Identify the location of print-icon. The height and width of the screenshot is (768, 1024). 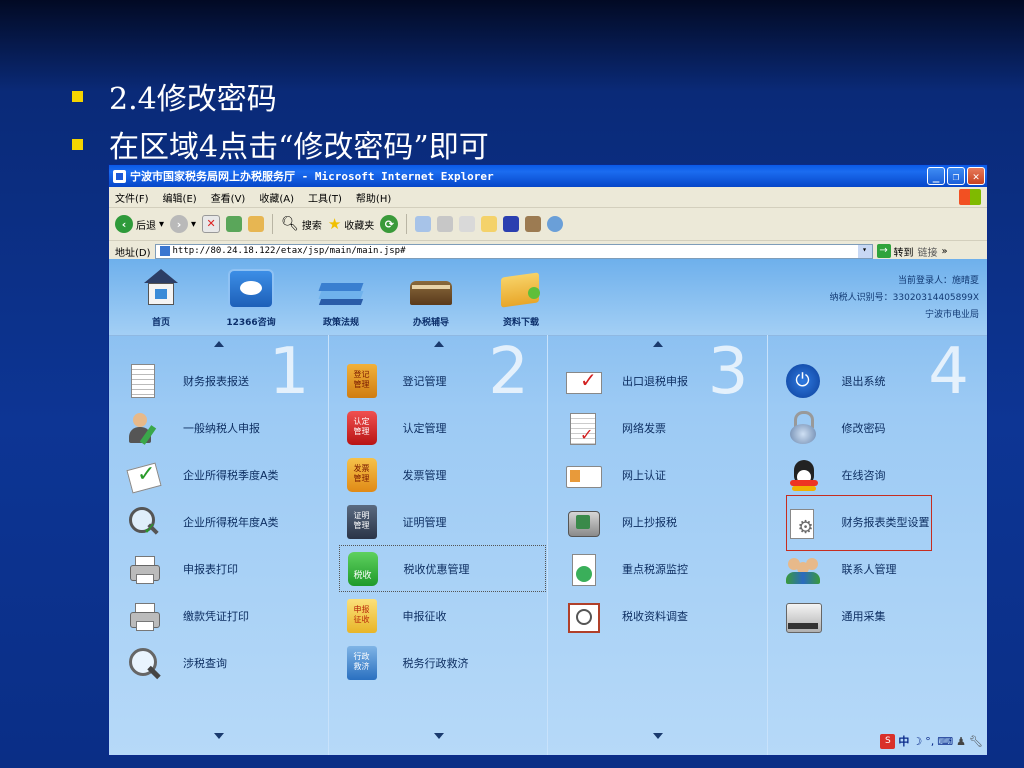
(445, 224).